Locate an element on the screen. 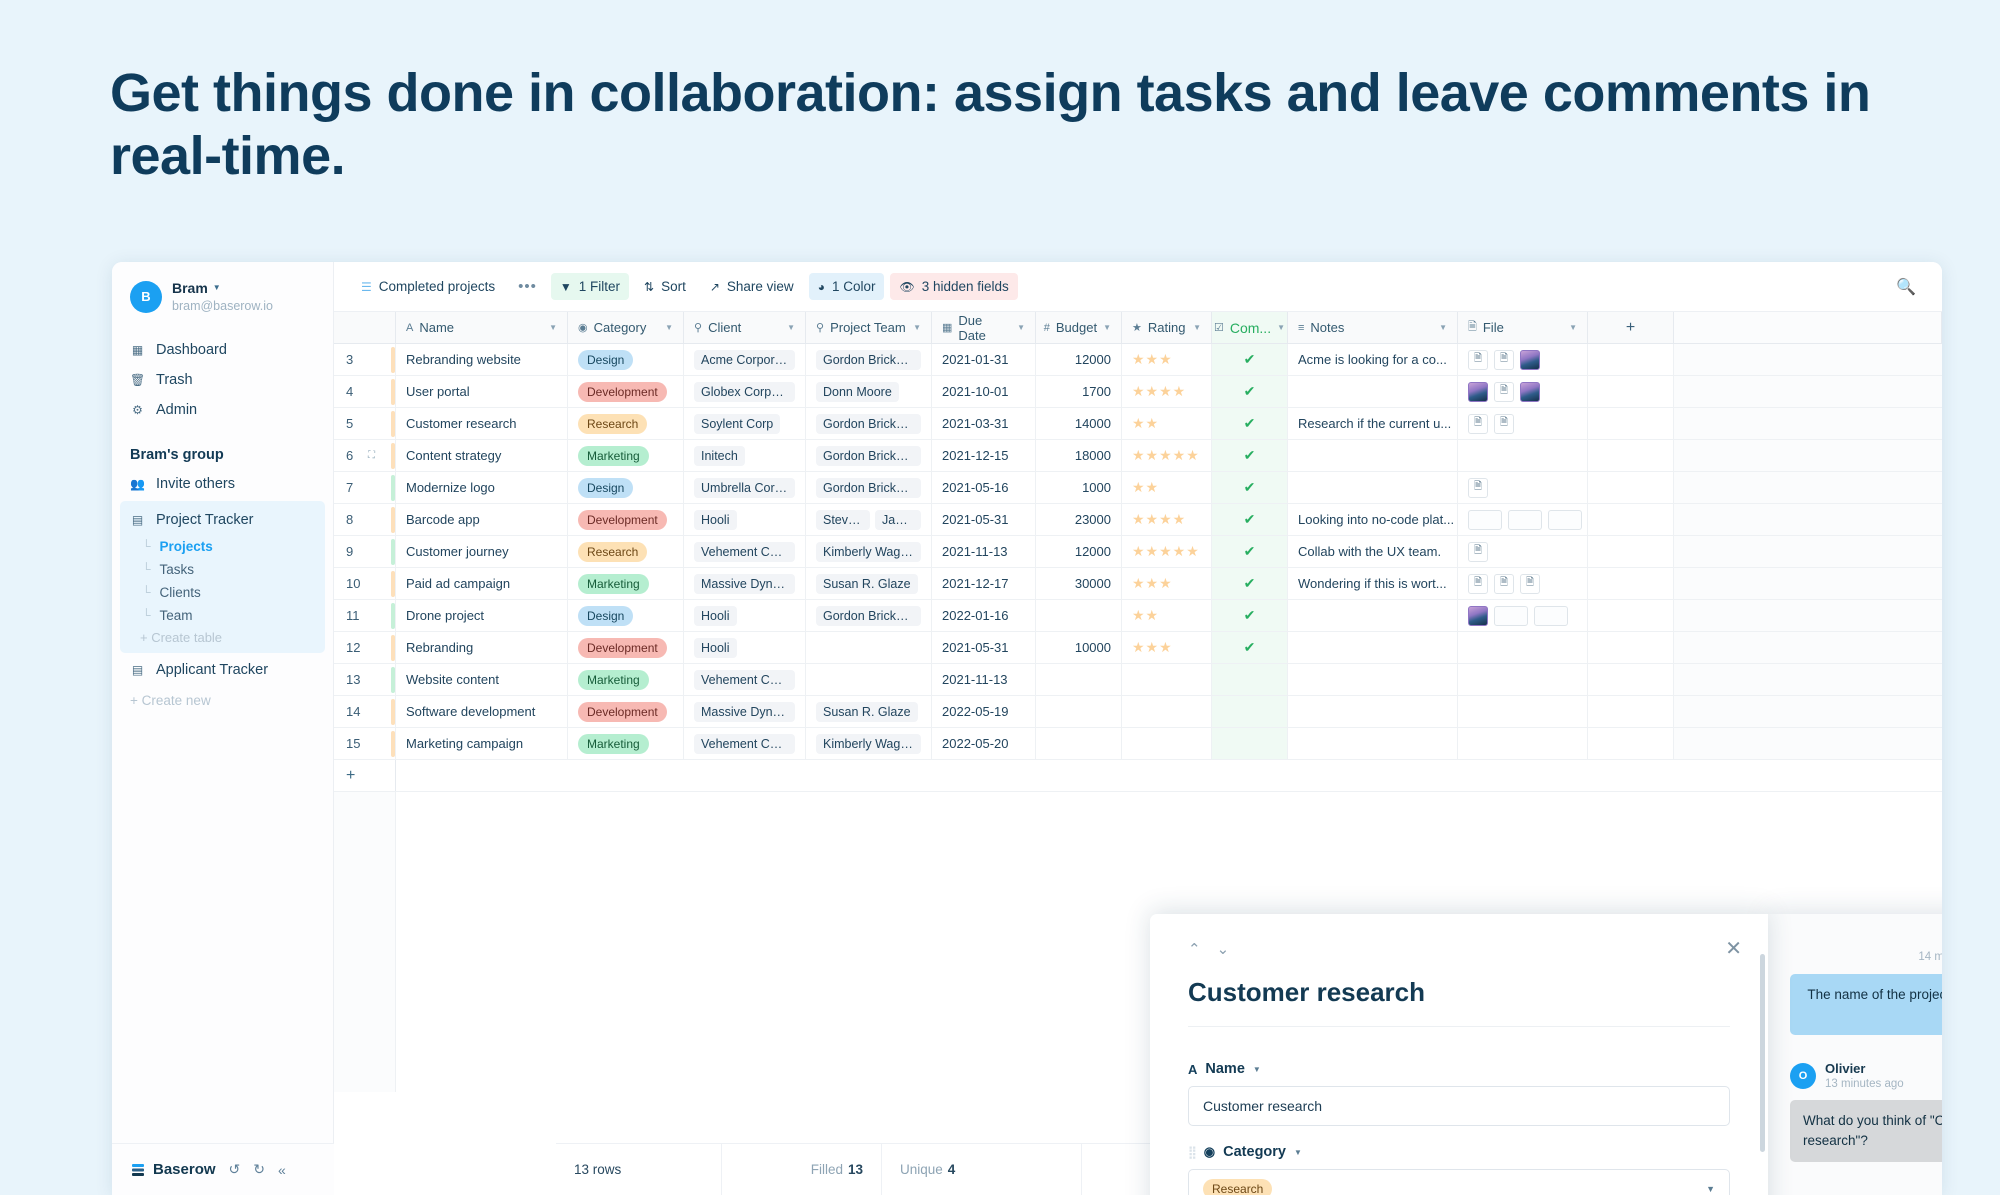 This screenshot has height=1195, width=2000. cell-name: Content strategy is located at coordinates (482, 455).